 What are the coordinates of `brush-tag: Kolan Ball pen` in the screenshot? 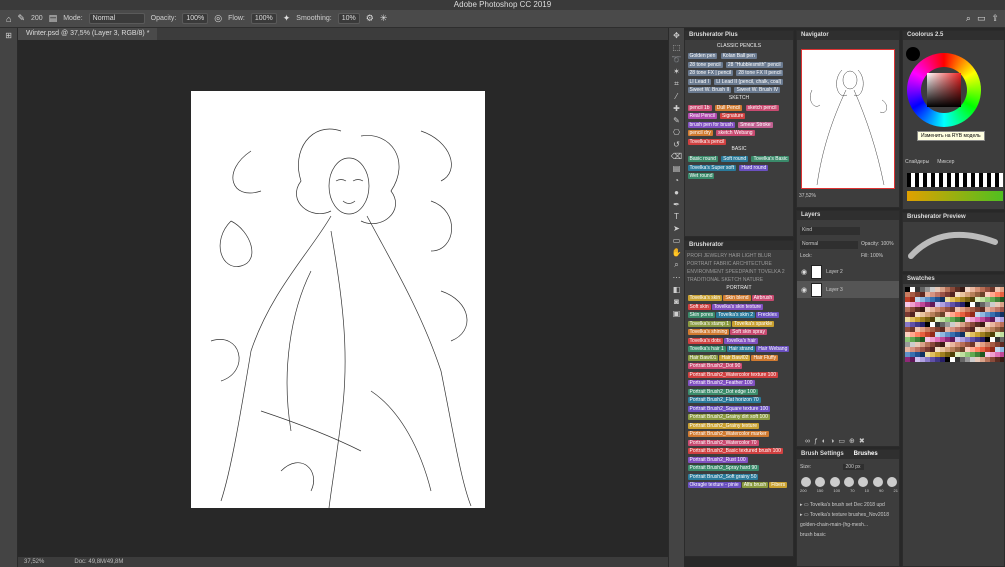 It's located at (738, 56).